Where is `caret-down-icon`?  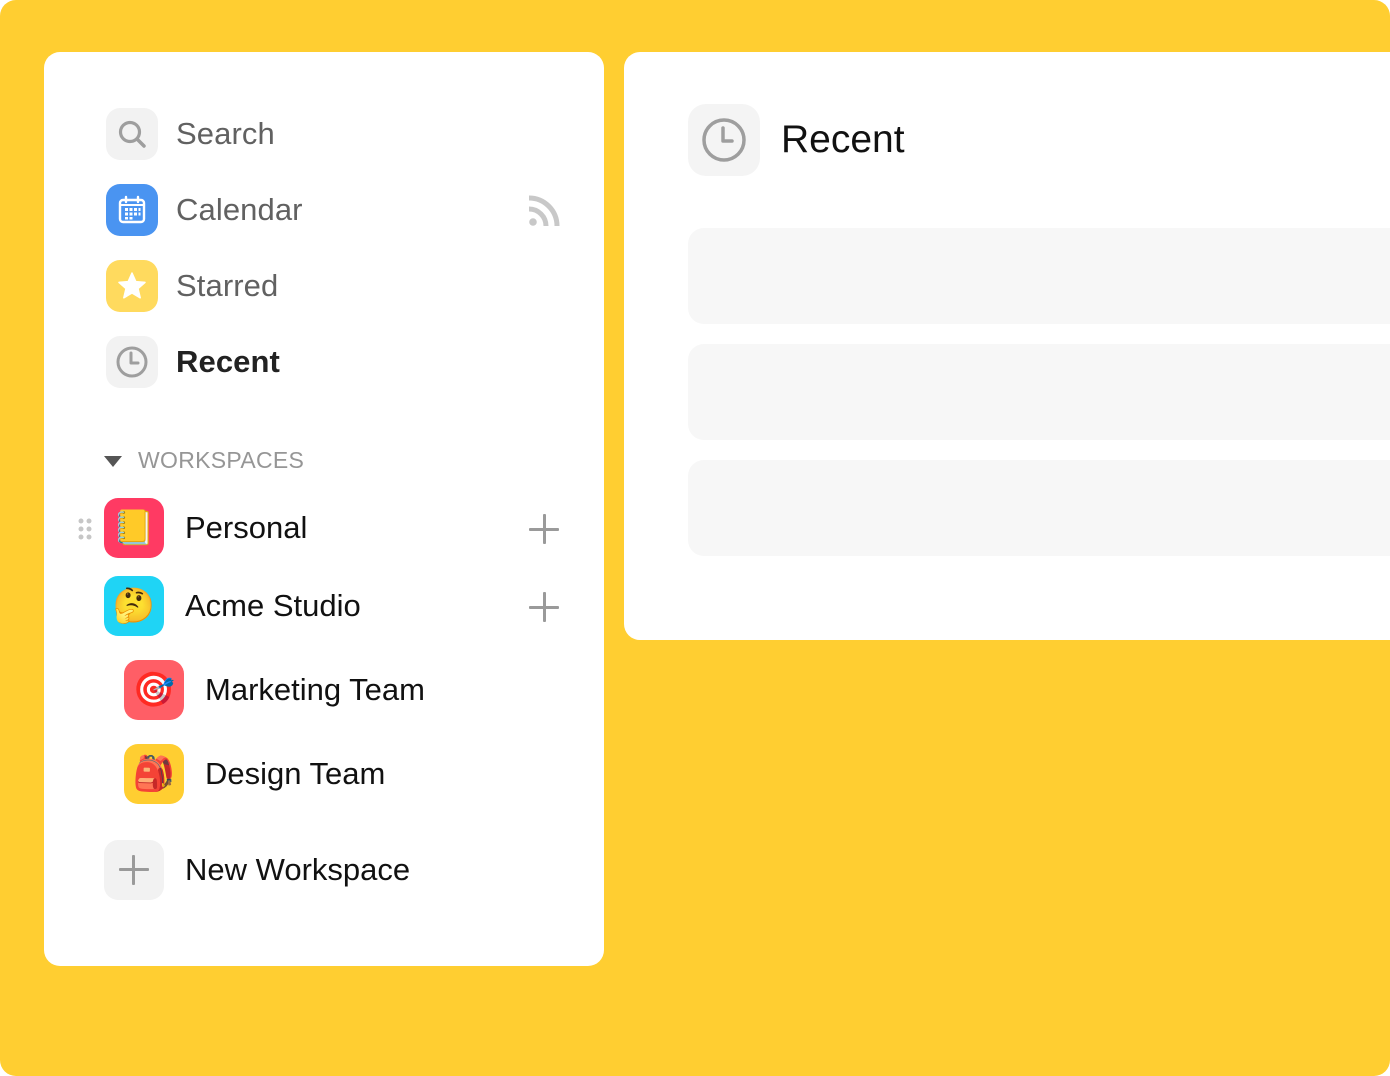 caret-down-icon is located at coordinates (113, 461).